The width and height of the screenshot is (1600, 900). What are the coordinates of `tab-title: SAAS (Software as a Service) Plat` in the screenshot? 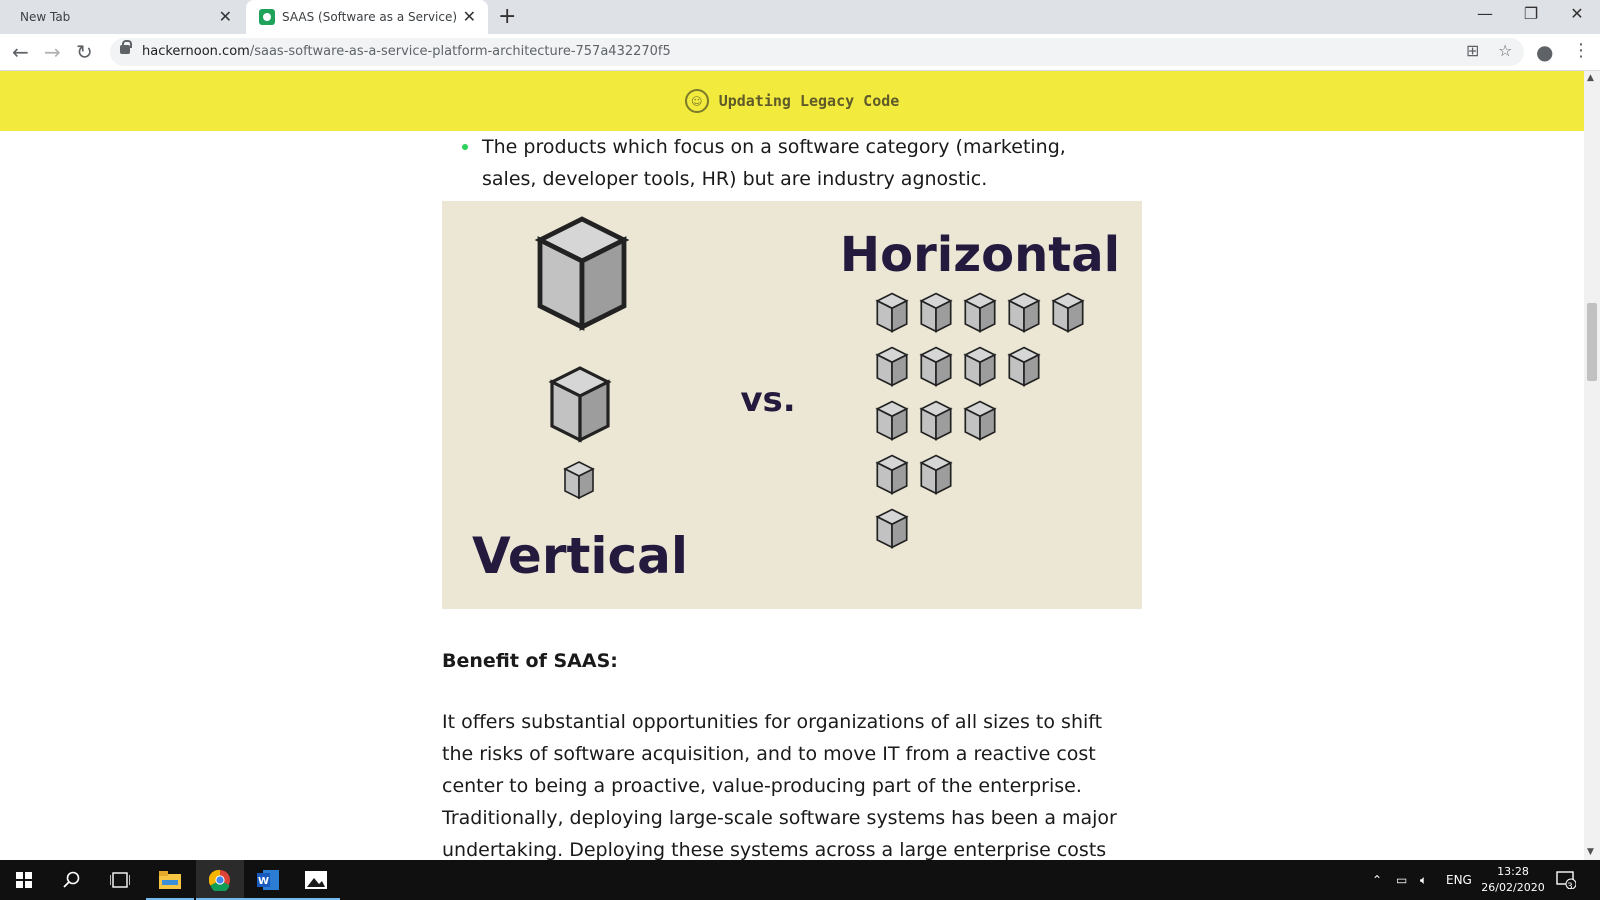 It's located at (370, 17).